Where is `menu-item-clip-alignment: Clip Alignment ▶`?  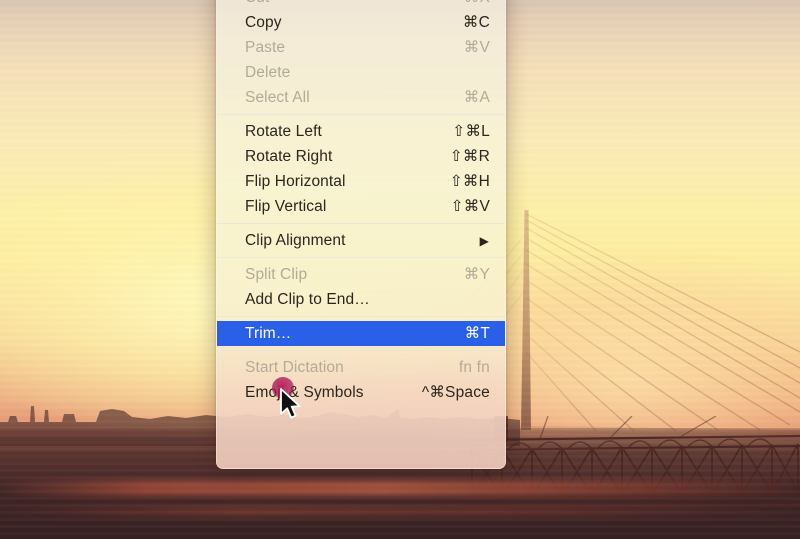
menu-item-clip-alignment: Clip Alignment ▶ is located at coordinates (361, 240).